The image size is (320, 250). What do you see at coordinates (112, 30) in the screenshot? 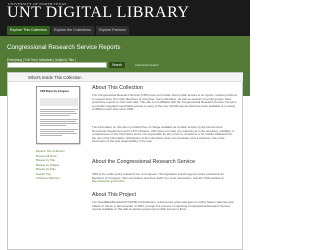
I see `tab-explore-partners: Explore Partners` at bounding box center [112, 30].